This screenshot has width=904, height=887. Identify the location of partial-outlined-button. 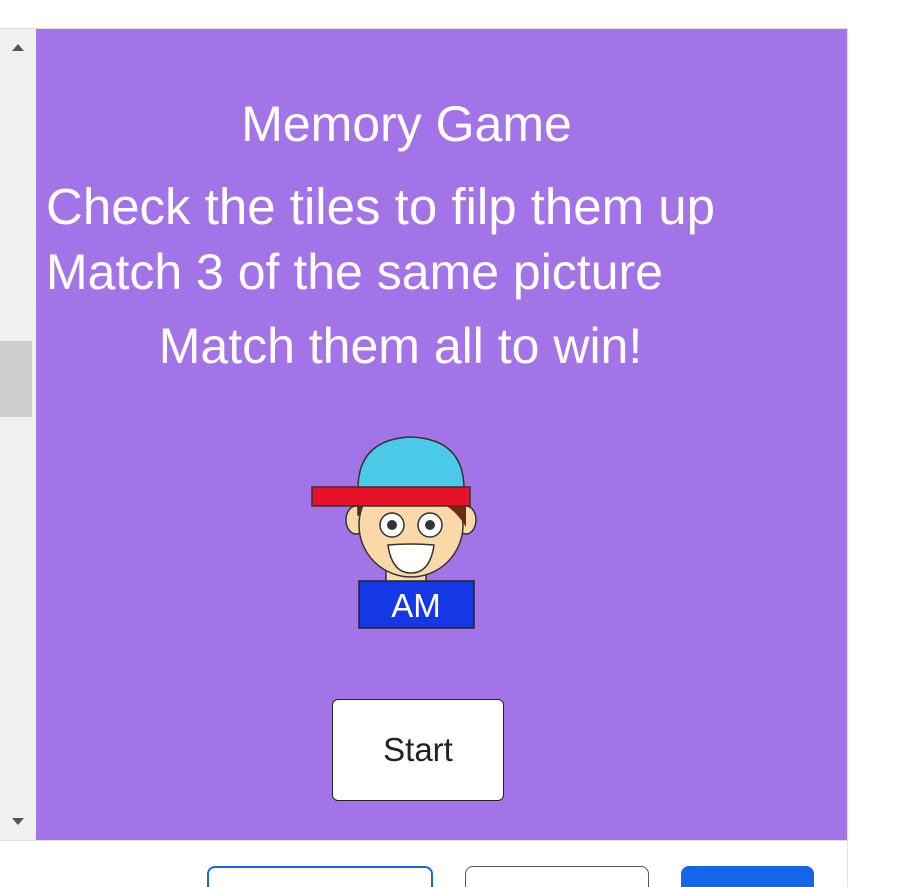
(320, 876).